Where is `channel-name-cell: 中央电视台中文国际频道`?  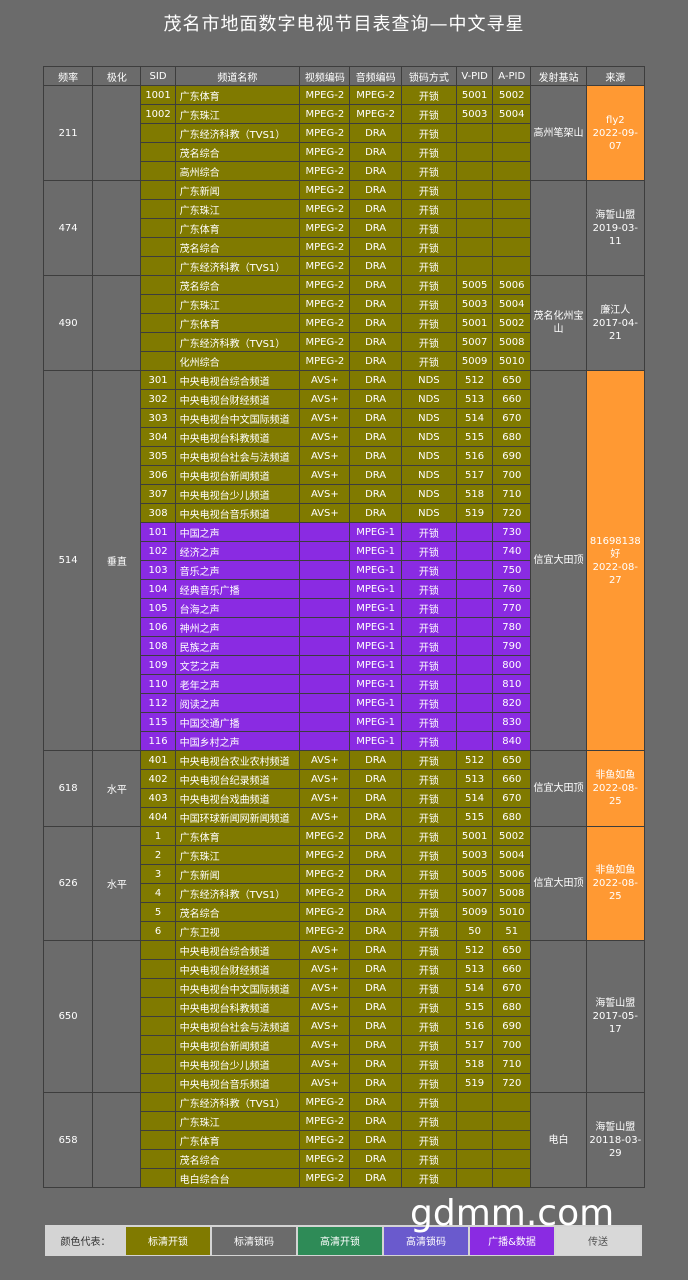
channel-name-cell: 中央电视台中文国际频道 is located at coordinates (237, 418).